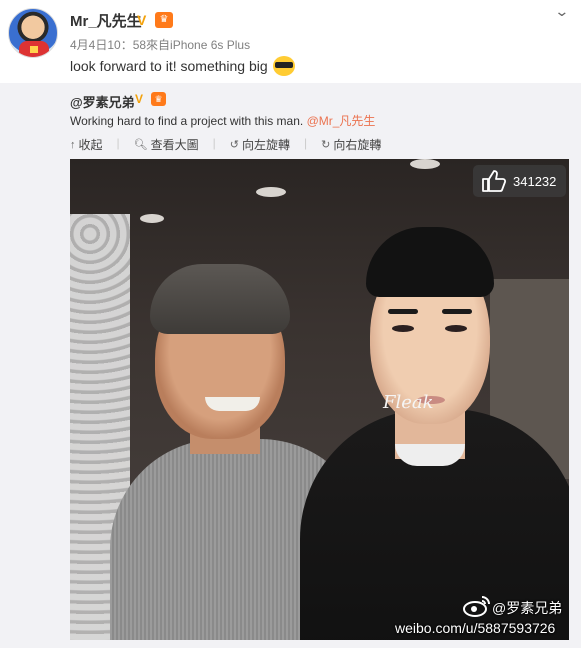  Describe the element at coordinates (326, 145) in the screenshot. I see `rotate-right-icon: ↻` at that location.